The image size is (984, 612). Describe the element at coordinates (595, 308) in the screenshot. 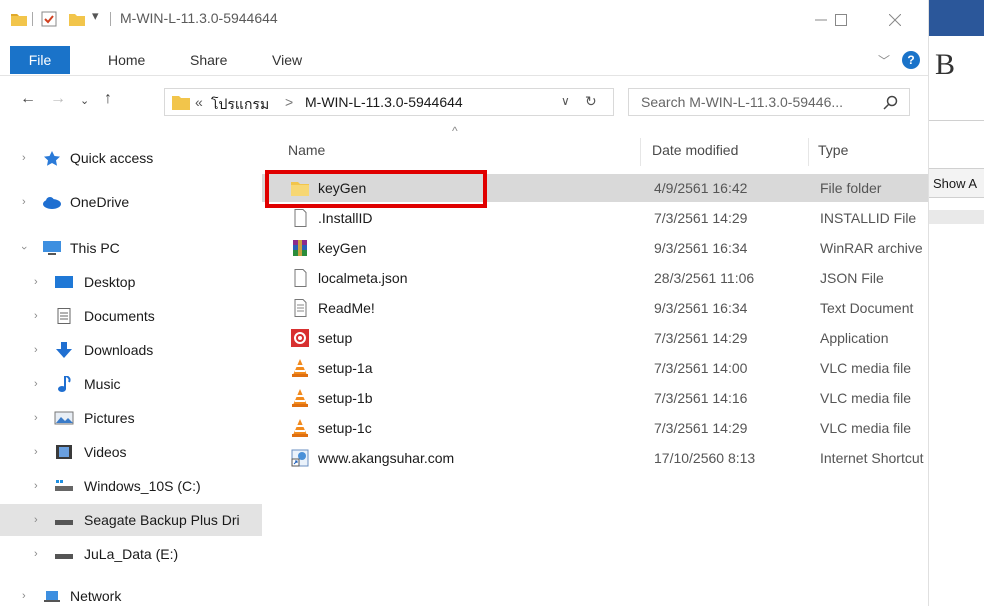

I see `file-row: ReadMe! 9/3/2561 16:34 Text Document` at that location.